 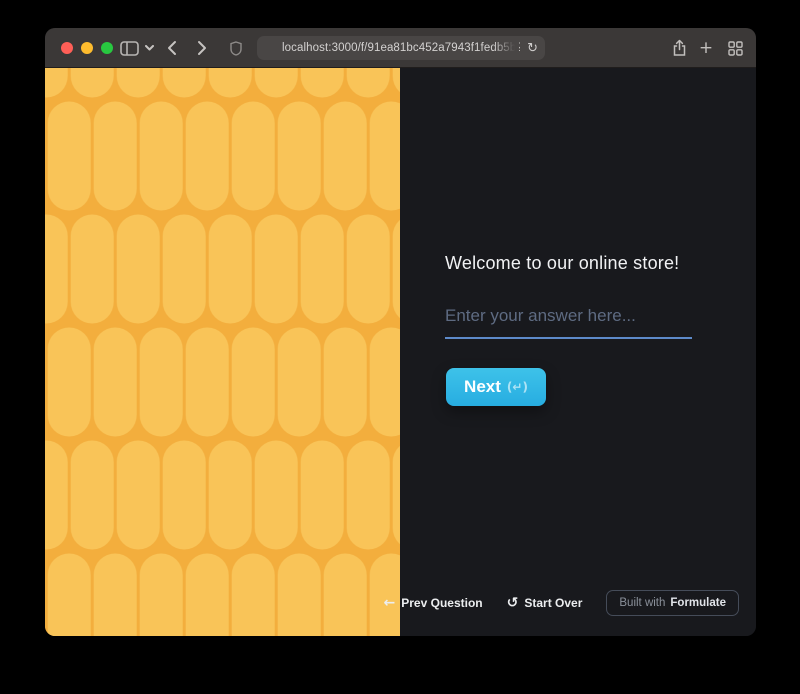 I want to click on prev-question-button: ← Prev Question, so click(x=433, y=603).